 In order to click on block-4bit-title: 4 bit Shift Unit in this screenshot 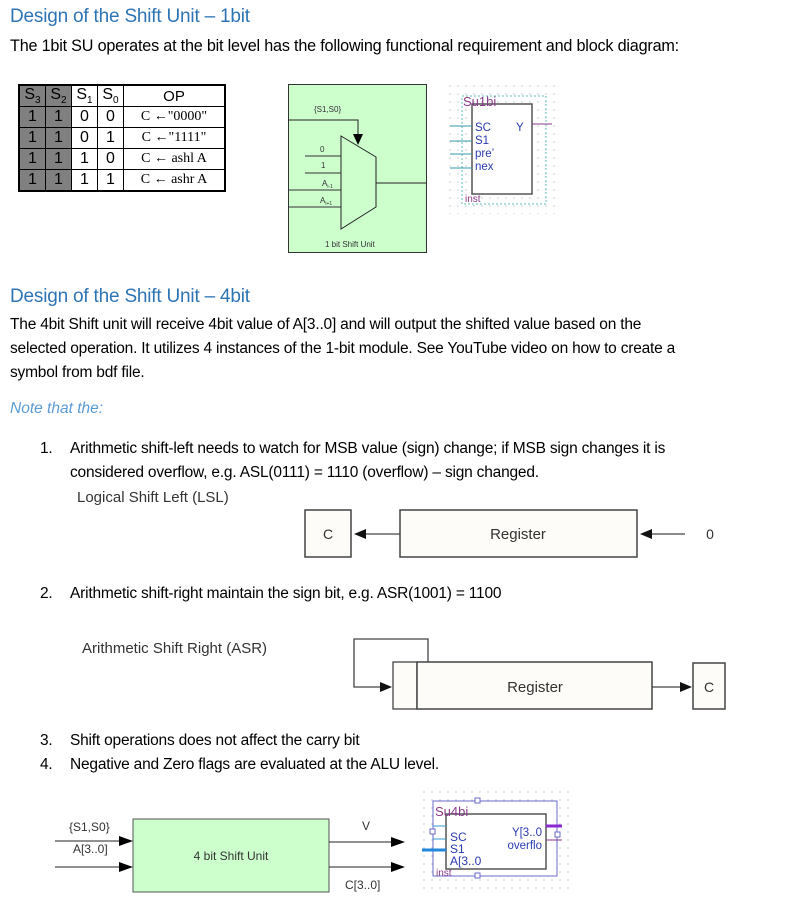, I will do `click(231, 856)`.